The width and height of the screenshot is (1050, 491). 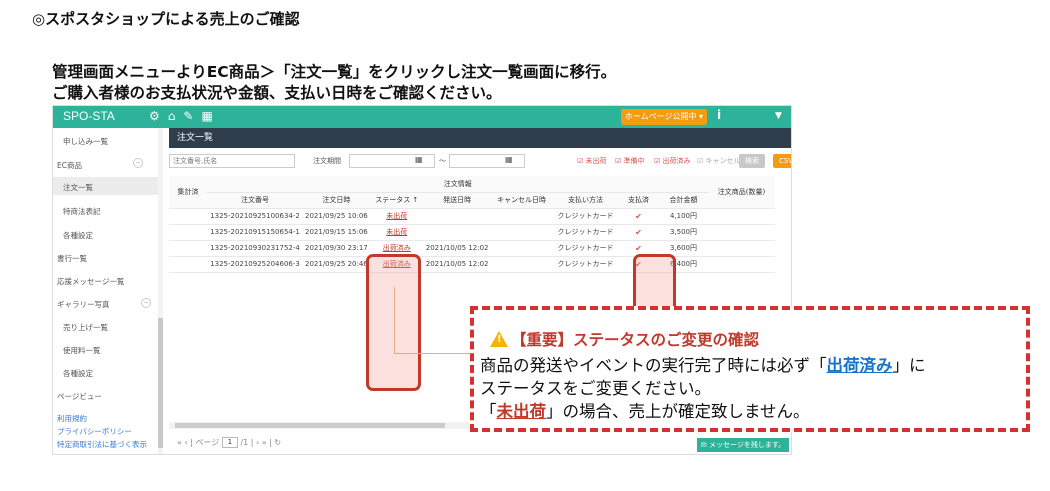 I want to click on col-total-items: 注文商品(数量), so click(x=741, y=192).